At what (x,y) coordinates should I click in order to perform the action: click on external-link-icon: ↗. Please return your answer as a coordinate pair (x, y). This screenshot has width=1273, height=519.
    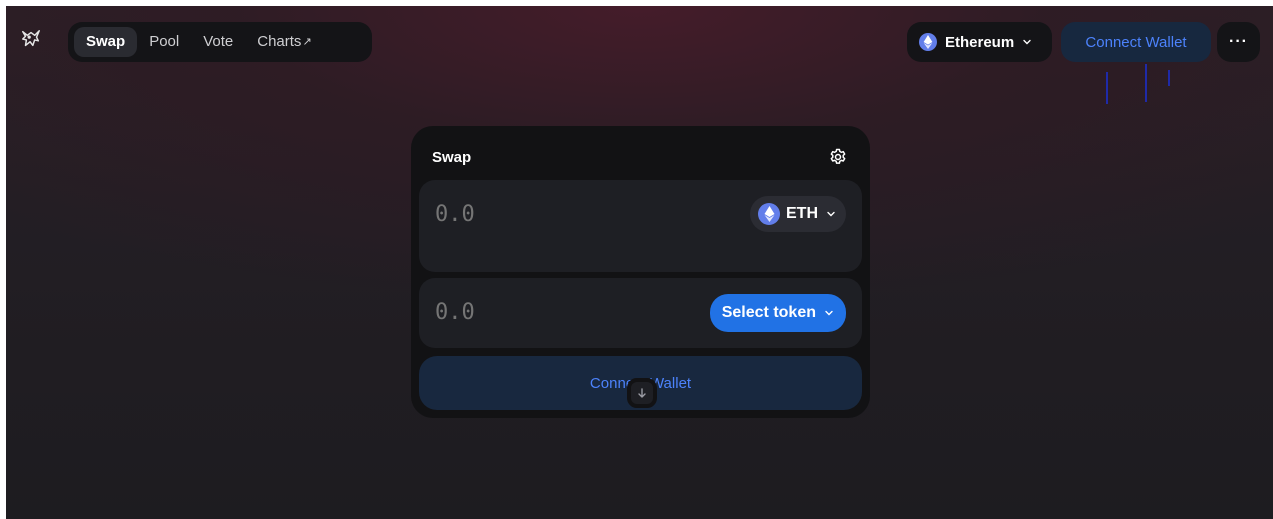
    Looking at the image, I should click on (307, 42).